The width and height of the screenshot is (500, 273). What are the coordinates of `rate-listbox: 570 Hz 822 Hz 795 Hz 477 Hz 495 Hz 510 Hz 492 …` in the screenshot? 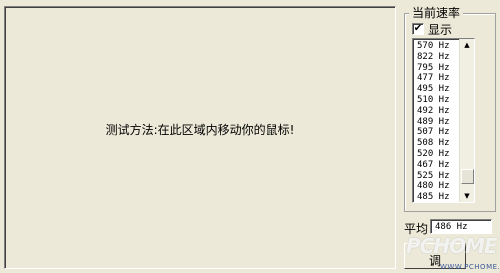 It's located at (443, 120).